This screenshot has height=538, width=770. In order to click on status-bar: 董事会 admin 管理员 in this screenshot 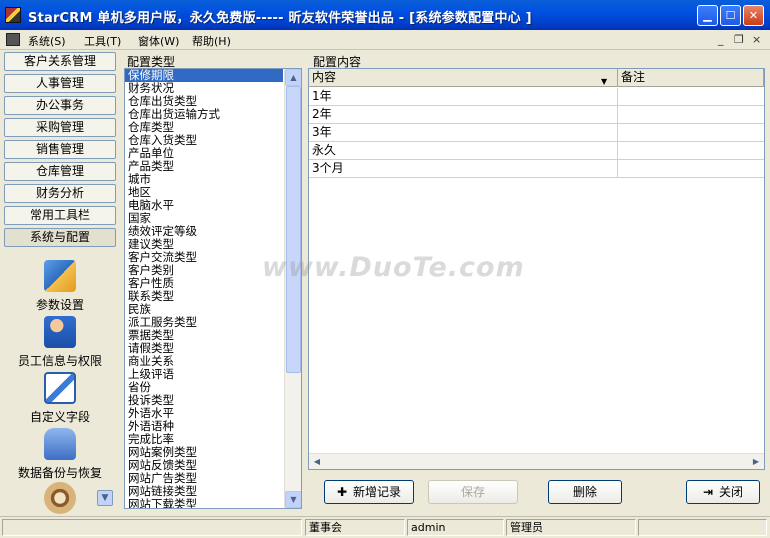, I will do `click(385, 527)`.